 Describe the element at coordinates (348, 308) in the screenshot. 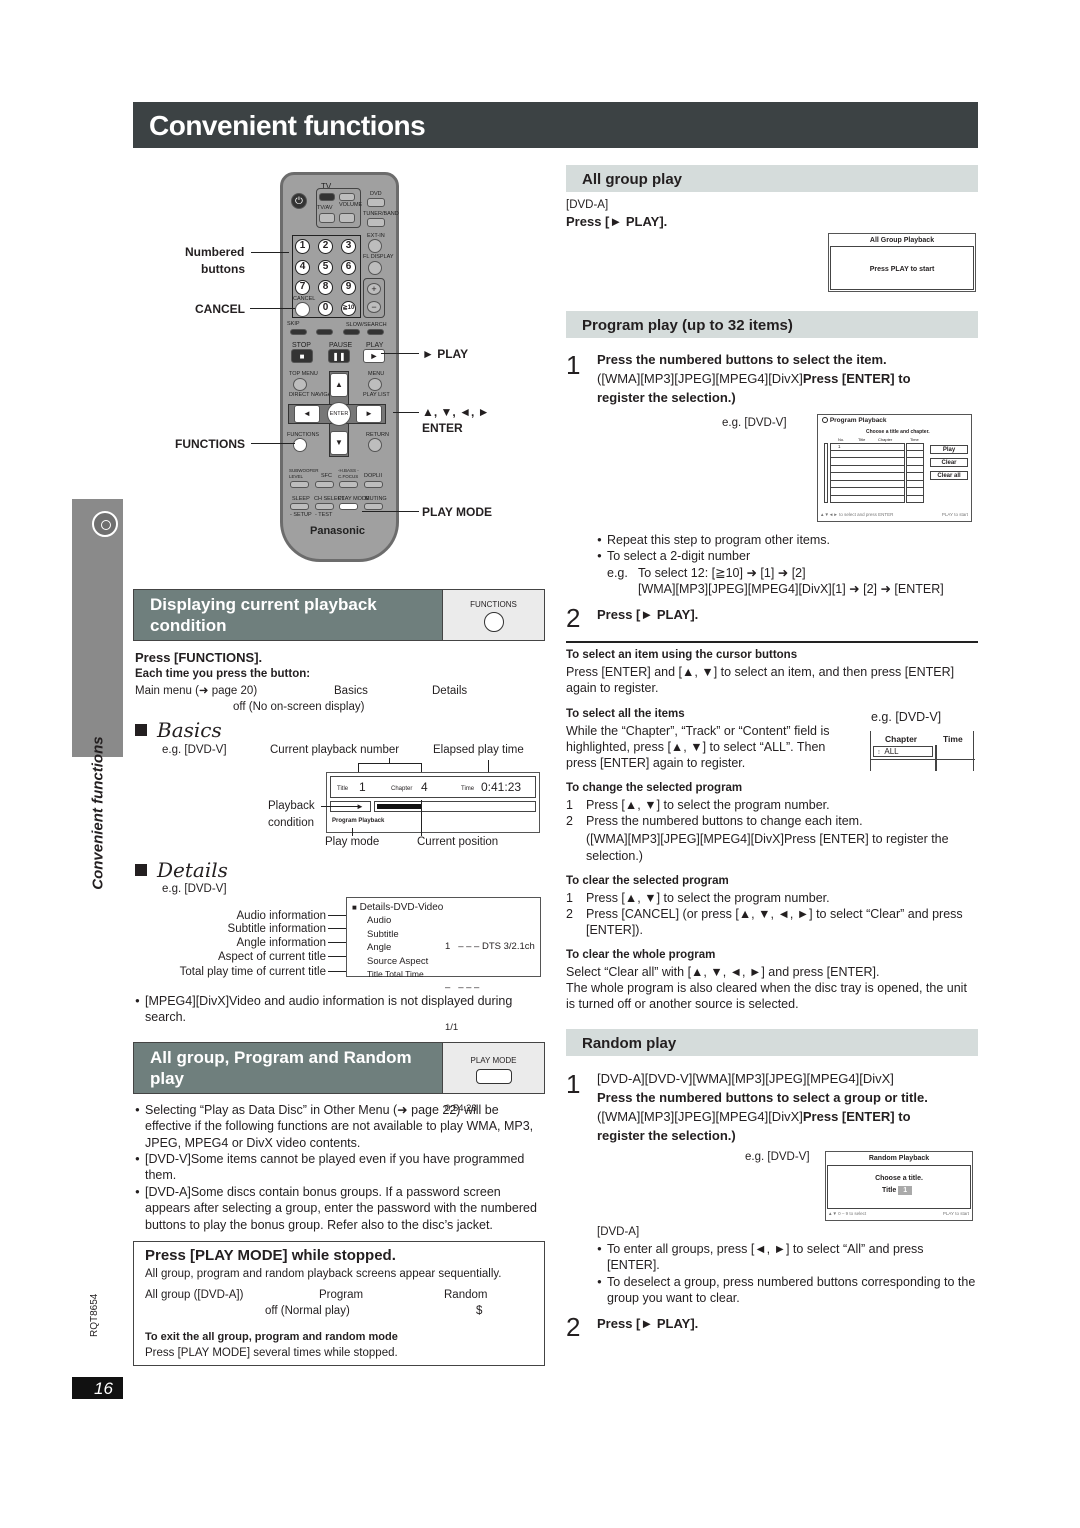

I see `digit-10-plus: ≧10` at that location.